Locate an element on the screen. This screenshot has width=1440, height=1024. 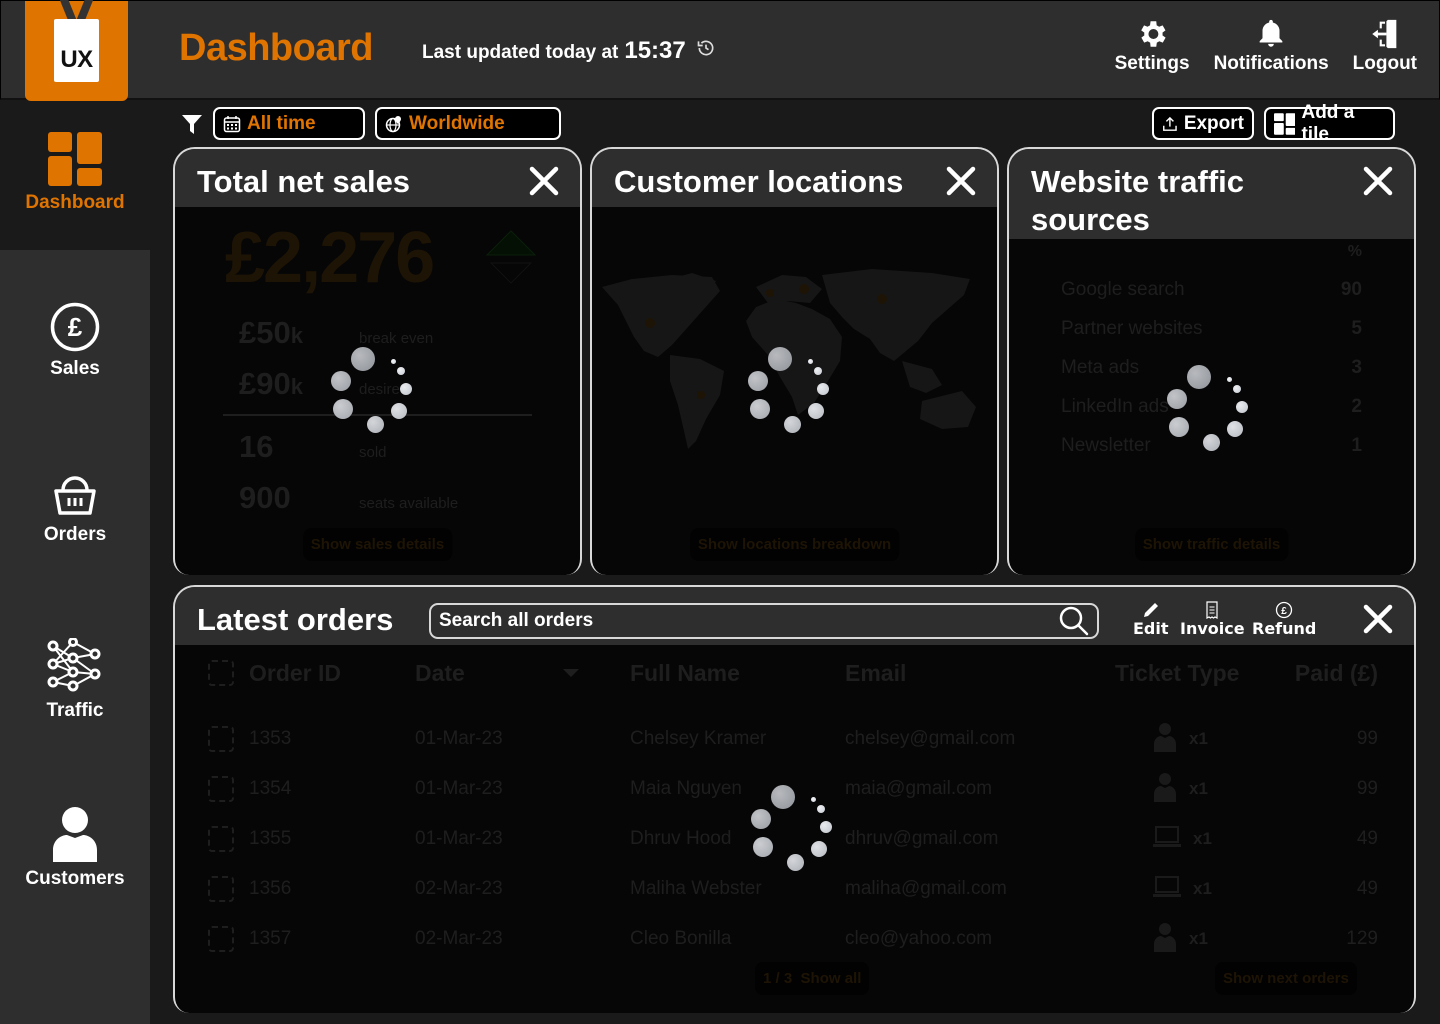
invoice-button: Invoice is located at coordinates (1212, 619).